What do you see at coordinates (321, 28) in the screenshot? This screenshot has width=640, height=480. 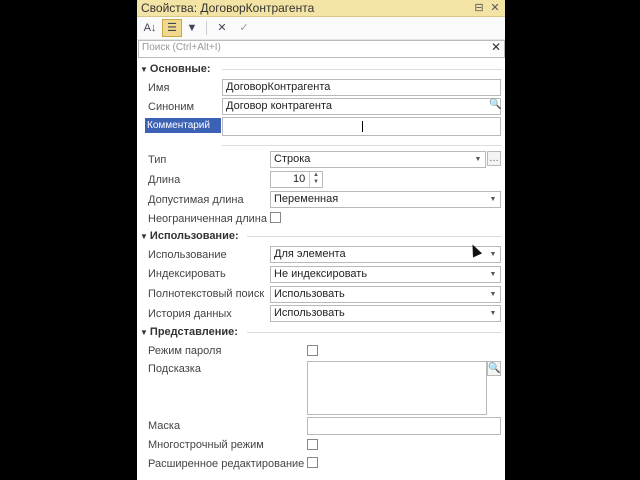 I see `toolbar: A↓ ☰ ▼ ✕ ✓` at bounding box center [321, 28].